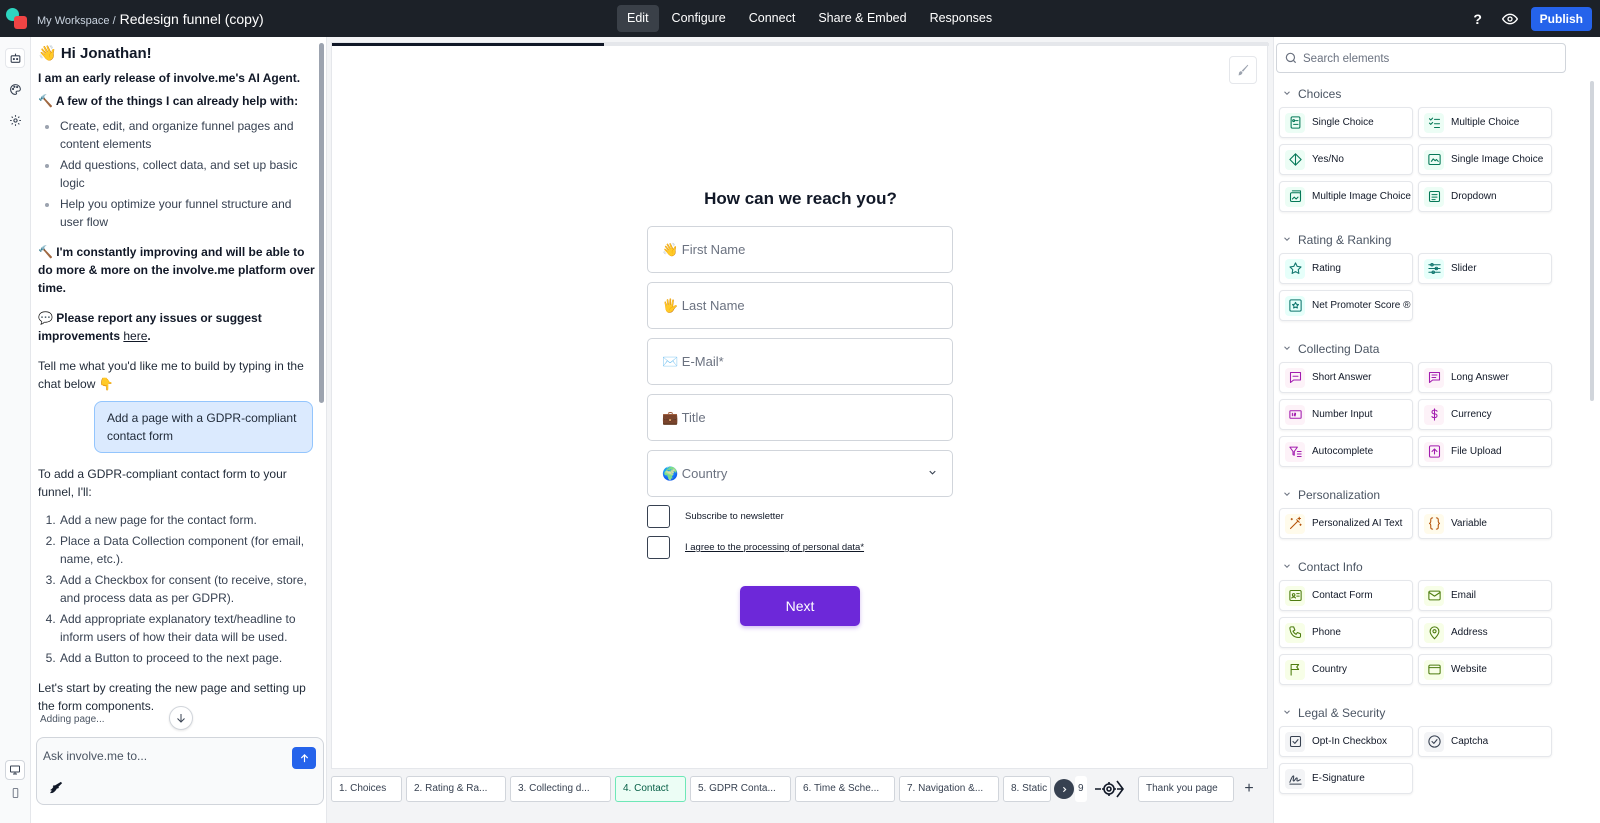 Image resolution: width=1600 pixels, height=823 pixels. I want to click on nav-share-embed: Share & Embed, so click(862, 18).